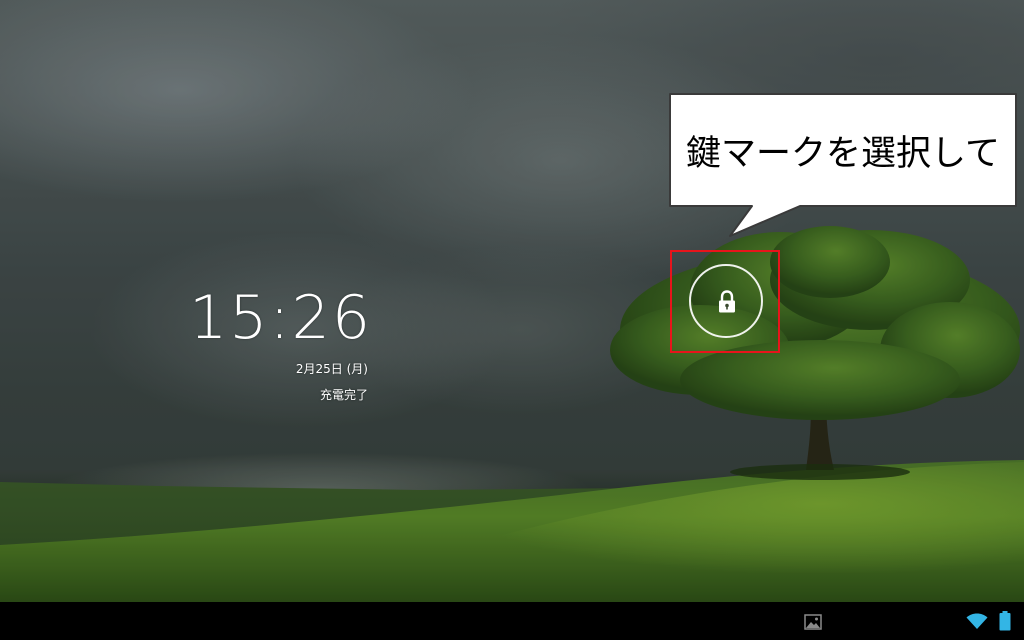  I want to click on unlock-ring, so click(726, 301).